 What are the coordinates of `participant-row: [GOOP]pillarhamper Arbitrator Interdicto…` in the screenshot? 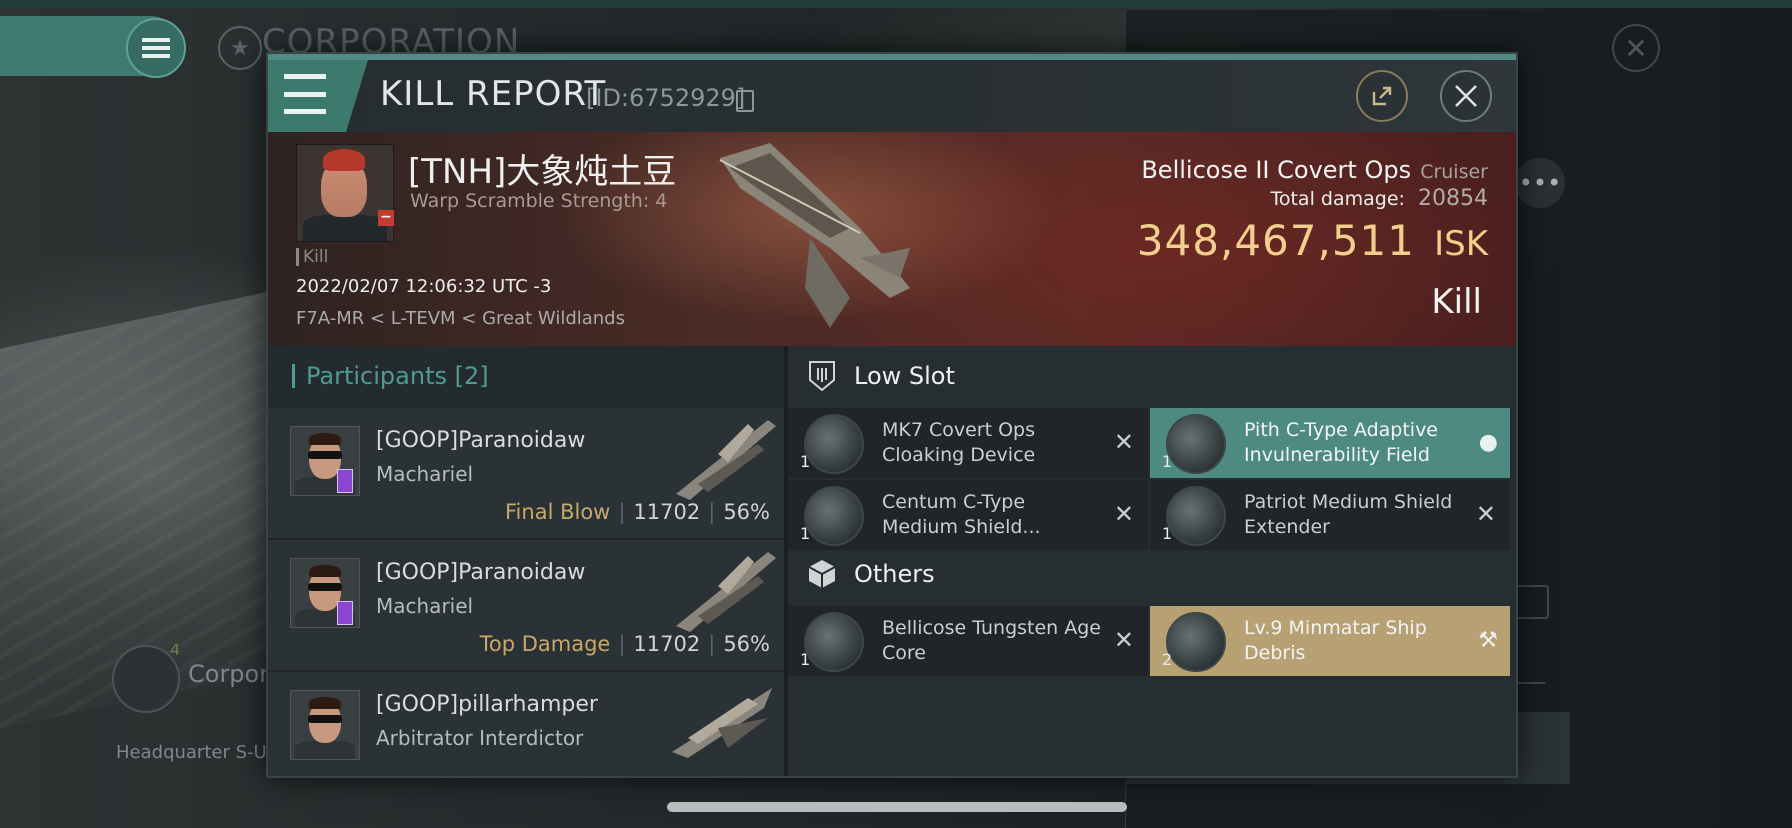 It's located at (526, 724).